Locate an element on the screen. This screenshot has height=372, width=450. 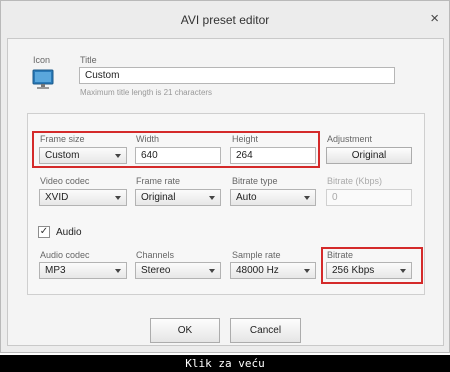
audio-label: Audio is located at coordinates (69, 232).